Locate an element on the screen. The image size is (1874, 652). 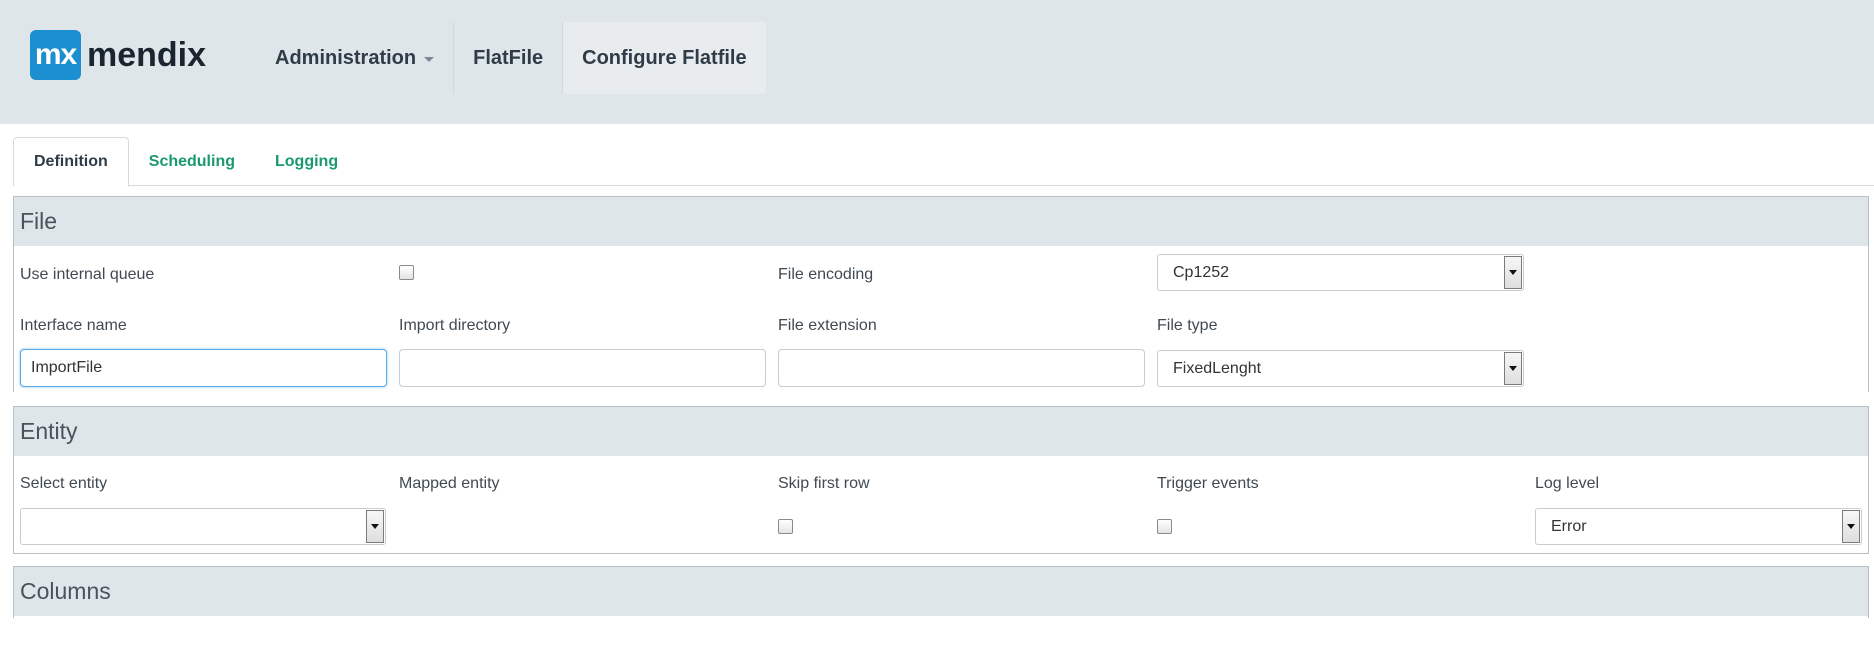
log-level-value: Error is located at coordinates (1569, 526).